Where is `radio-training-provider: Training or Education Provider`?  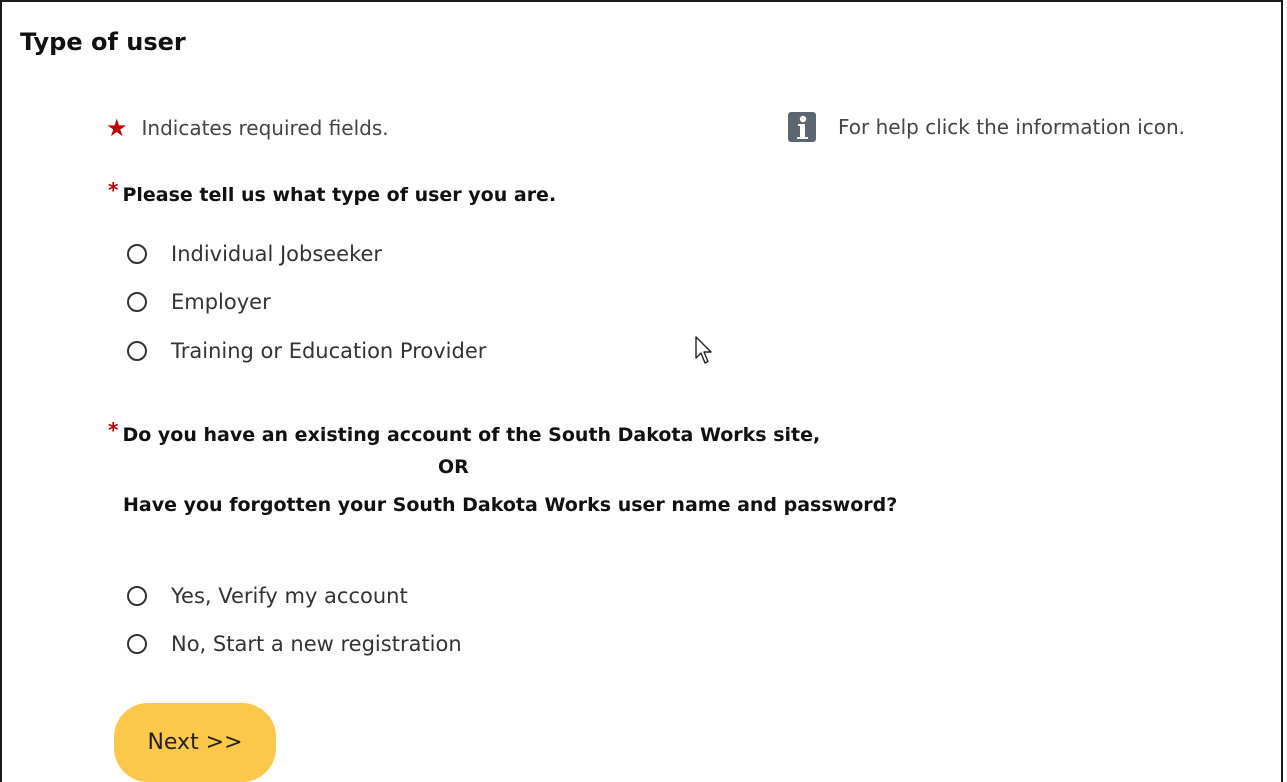 radio-training-provider: Training or Education Provider is located at coordinates (306, 351).